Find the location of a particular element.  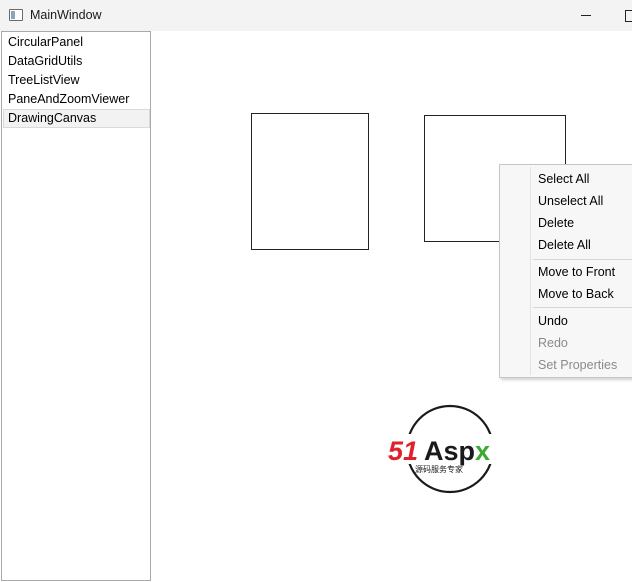

menu-item-unselect-all: Unselect All is located at coordinates (567, 201).